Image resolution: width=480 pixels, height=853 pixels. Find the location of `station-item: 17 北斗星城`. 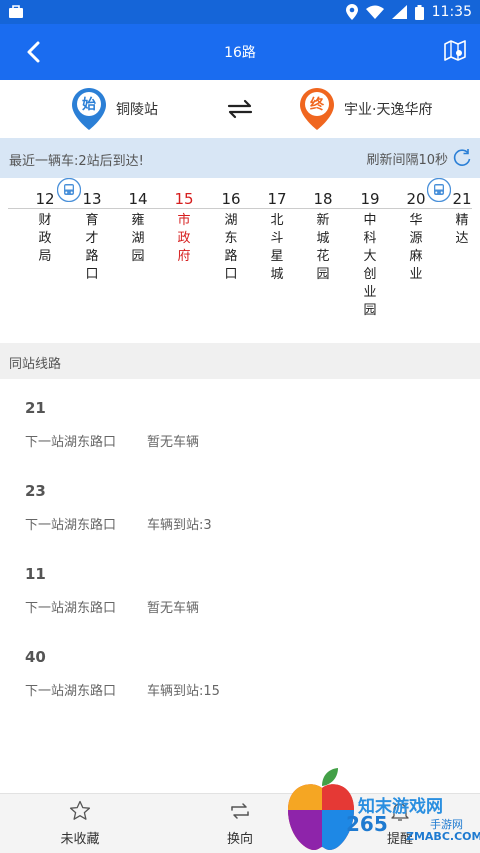

station-item: 17 北斗星城 is located at coordinates (277, 237).